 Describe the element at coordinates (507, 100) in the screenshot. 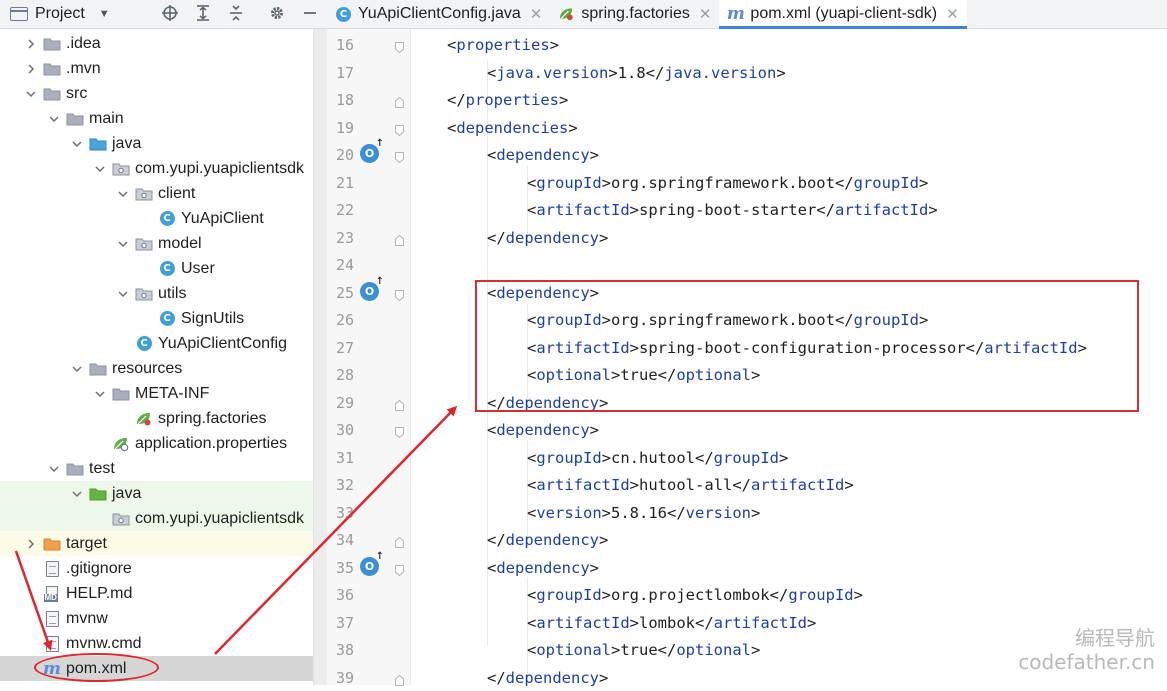

I see `code-line: </properties>` at that location.